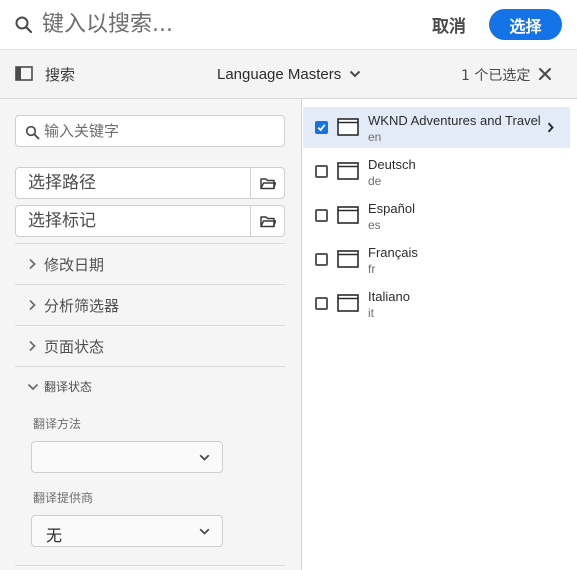 The height and width of the screenshot is (570, 577). I want to click on omnisearch-input, so click(222, 24).